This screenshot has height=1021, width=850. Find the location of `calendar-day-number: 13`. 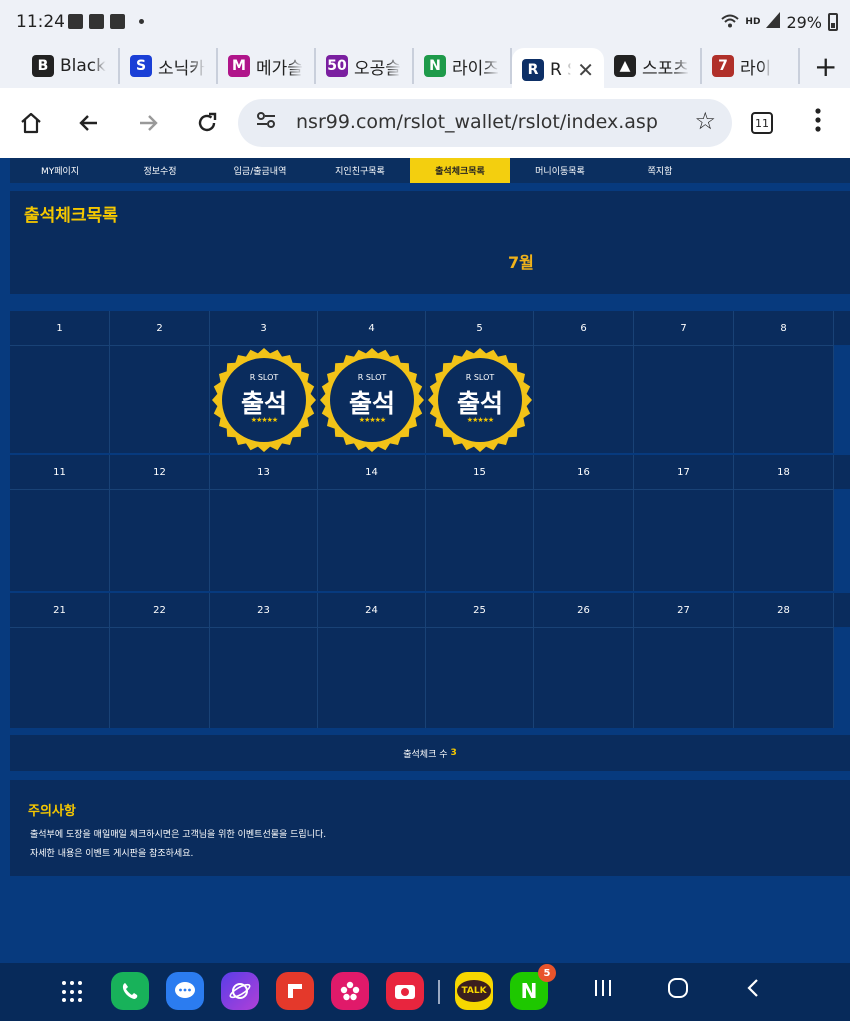

calendar-day-number: 13 is located at coordinates (264, 472).